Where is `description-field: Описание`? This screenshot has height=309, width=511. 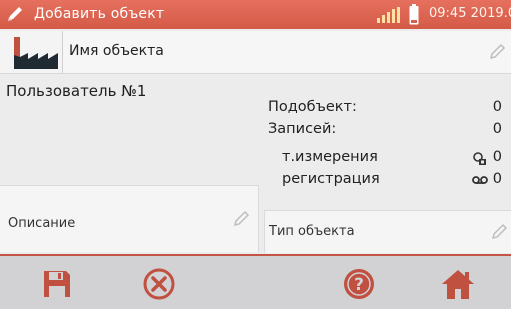 description-field: Описание is located at coordinates (129, 218).